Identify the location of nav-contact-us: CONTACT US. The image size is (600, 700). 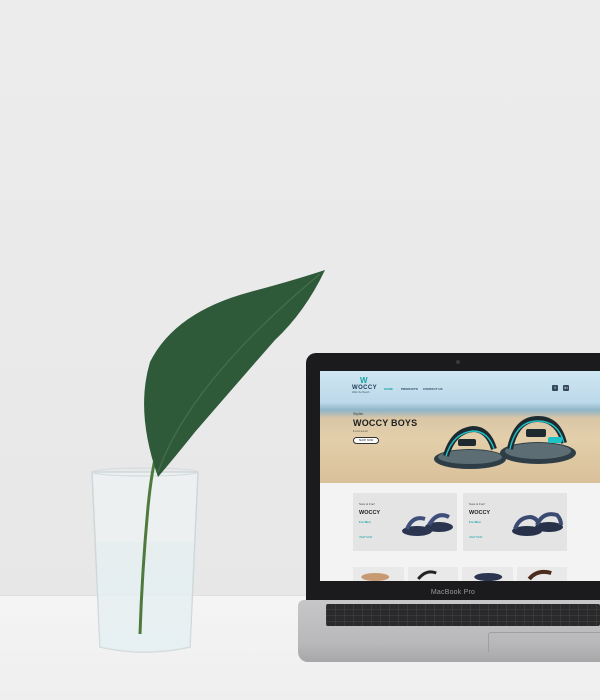
(432, 389).